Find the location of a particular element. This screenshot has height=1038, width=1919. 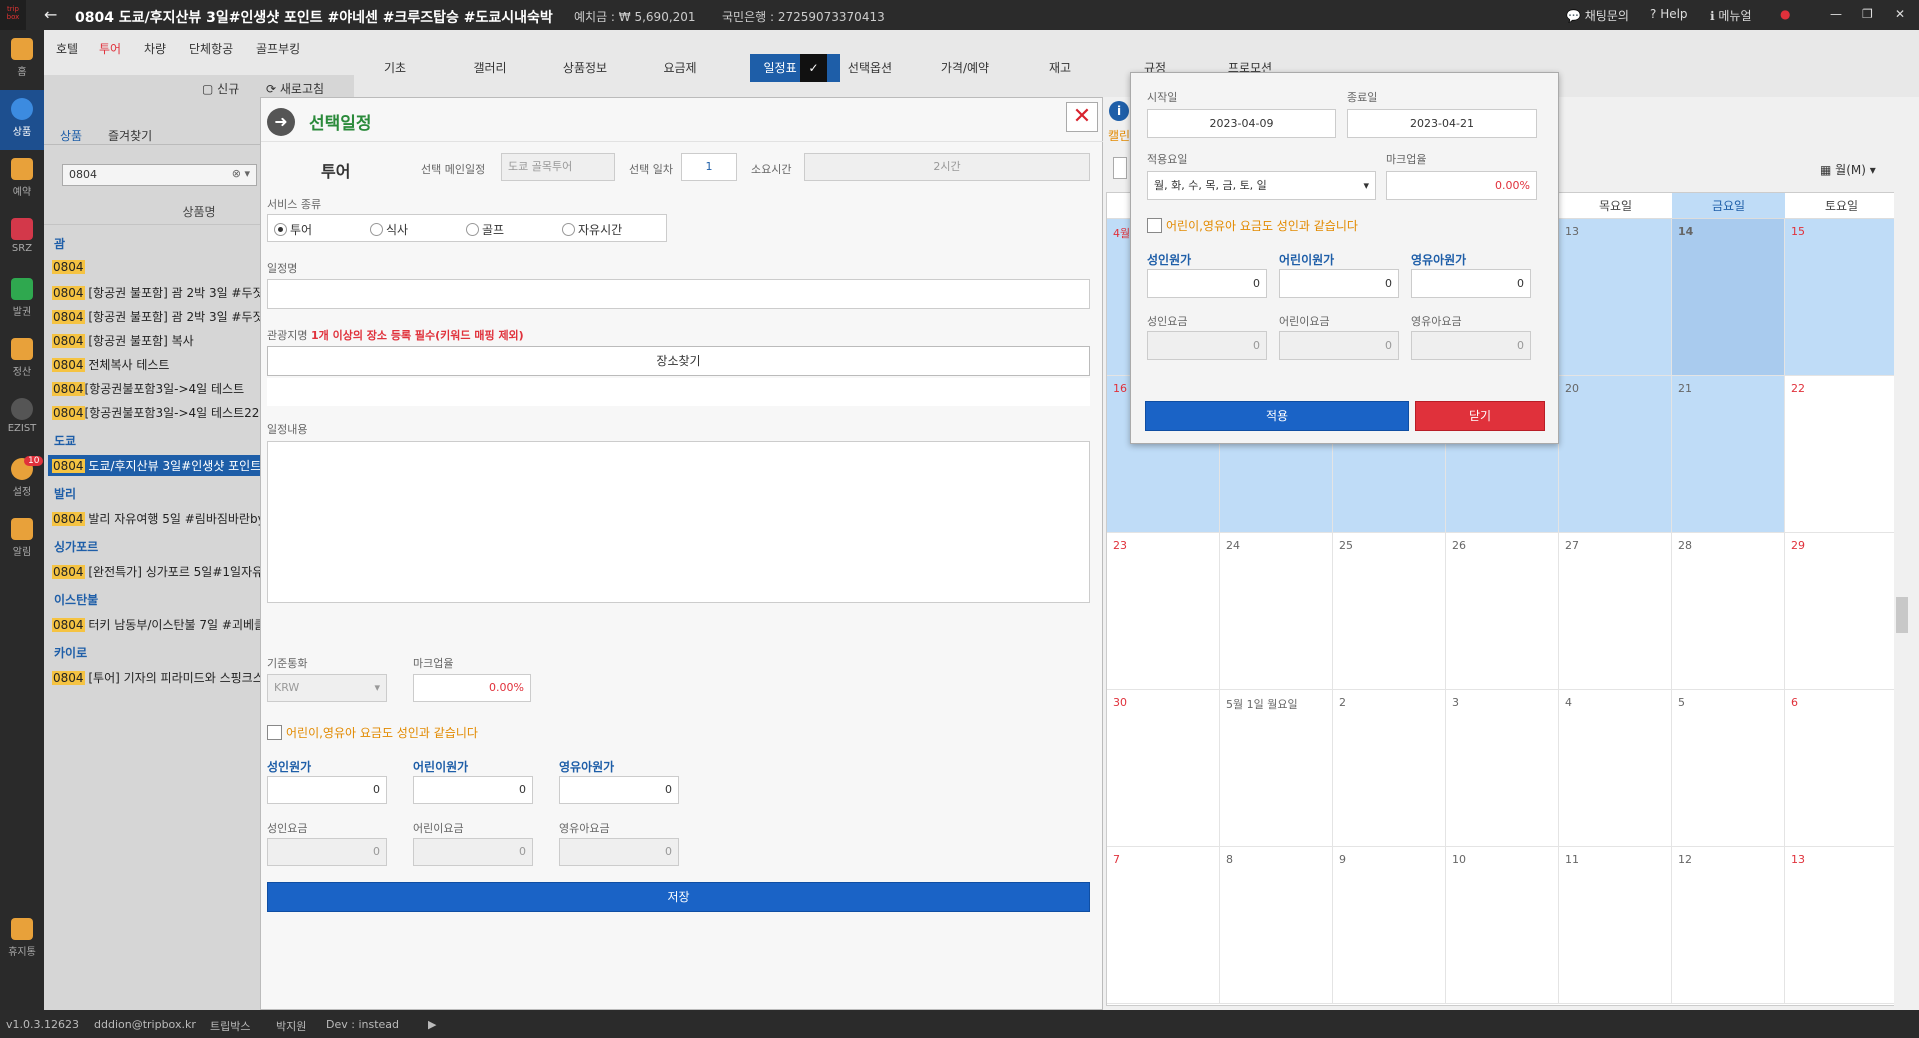

menu-tour: 투어 is located at coordinates (110, 48).